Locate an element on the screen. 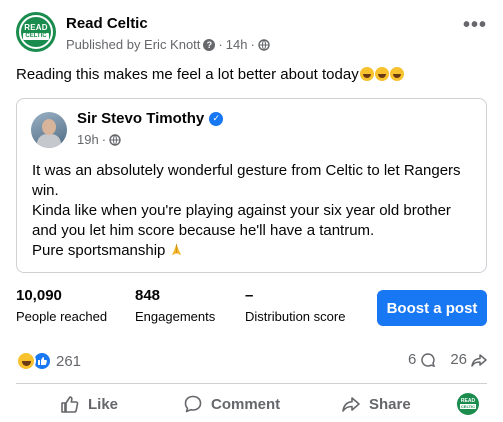 The height and width of the screenshot is (422, 503). people-reached-label: People reached is located at coordinates (62, 316).